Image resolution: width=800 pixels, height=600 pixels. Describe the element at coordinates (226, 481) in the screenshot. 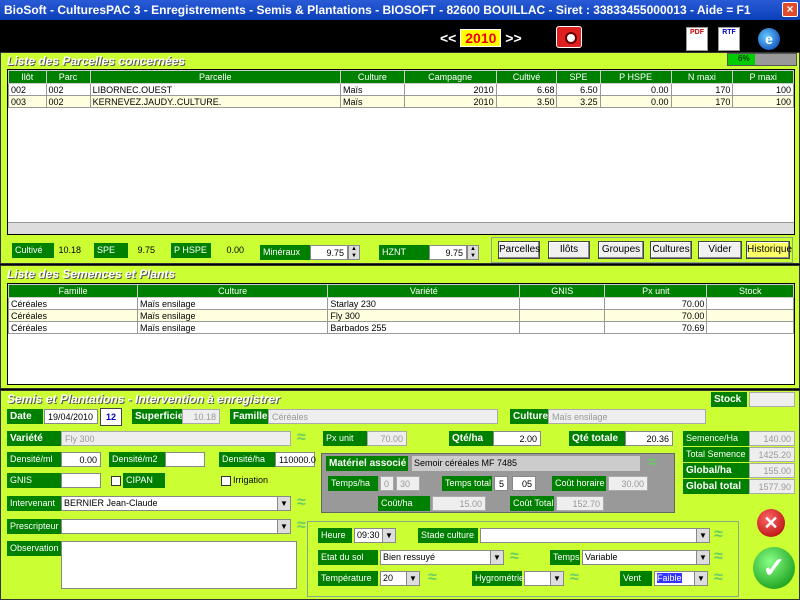

I see `irrigation-checkbox` at that location.